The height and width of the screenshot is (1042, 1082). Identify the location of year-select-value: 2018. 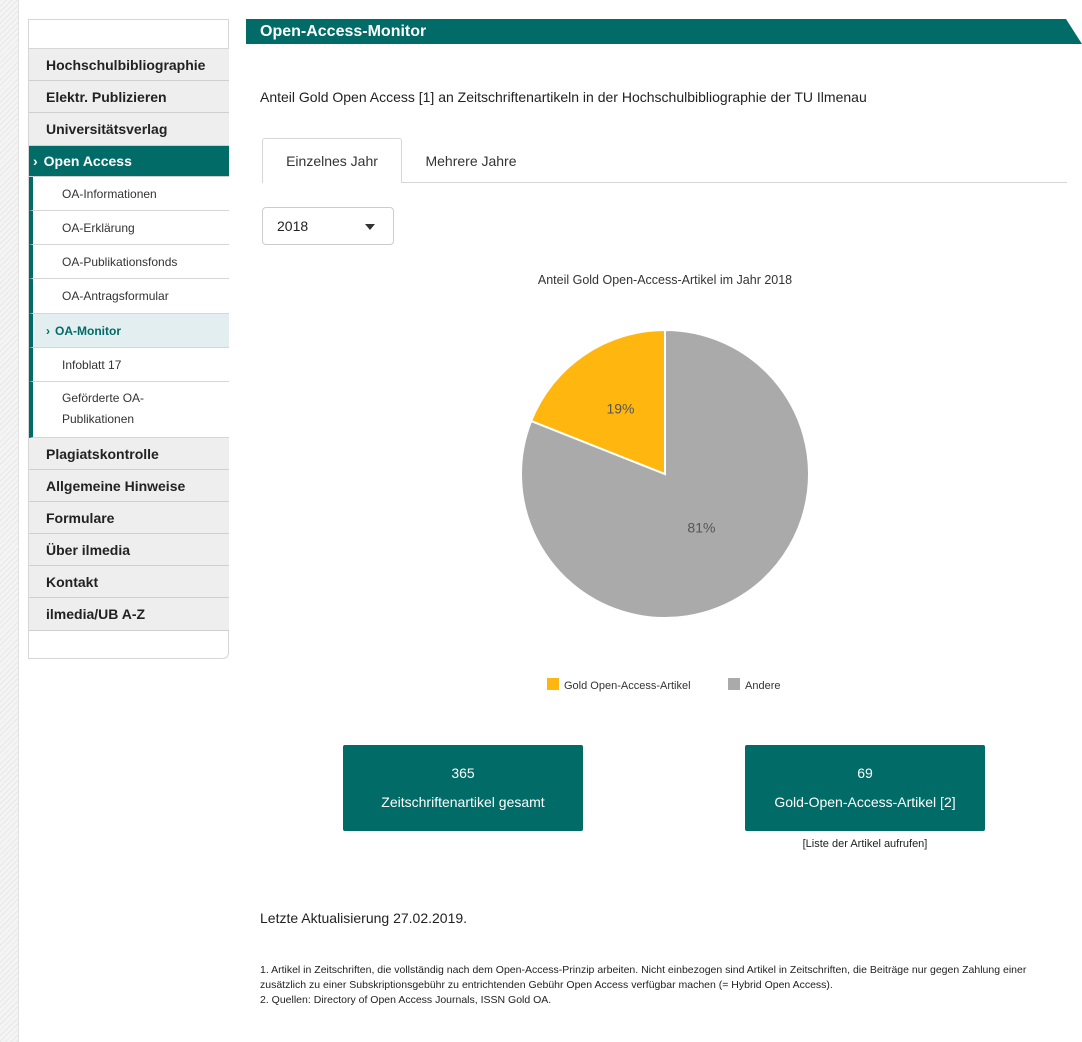
(293, 226).